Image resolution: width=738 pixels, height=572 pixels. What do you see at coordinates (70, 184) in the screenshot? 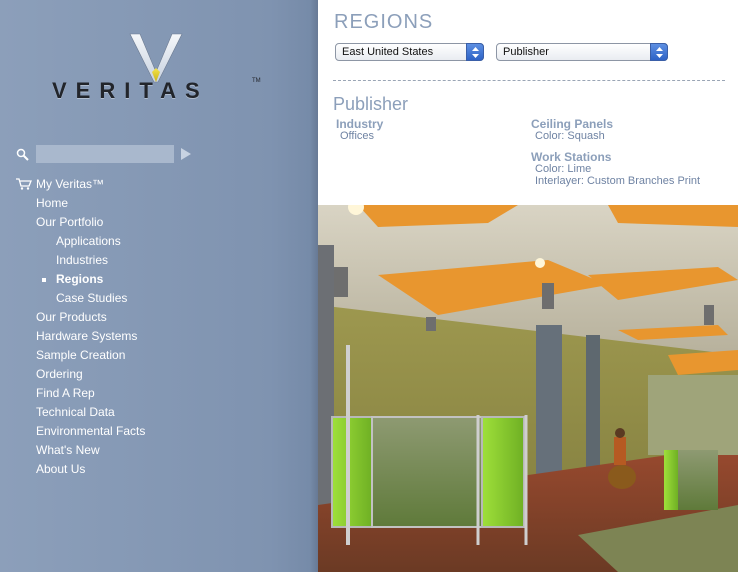
I see `nav-my-veritas: My Veritas™` at bounding box center [70, 184].